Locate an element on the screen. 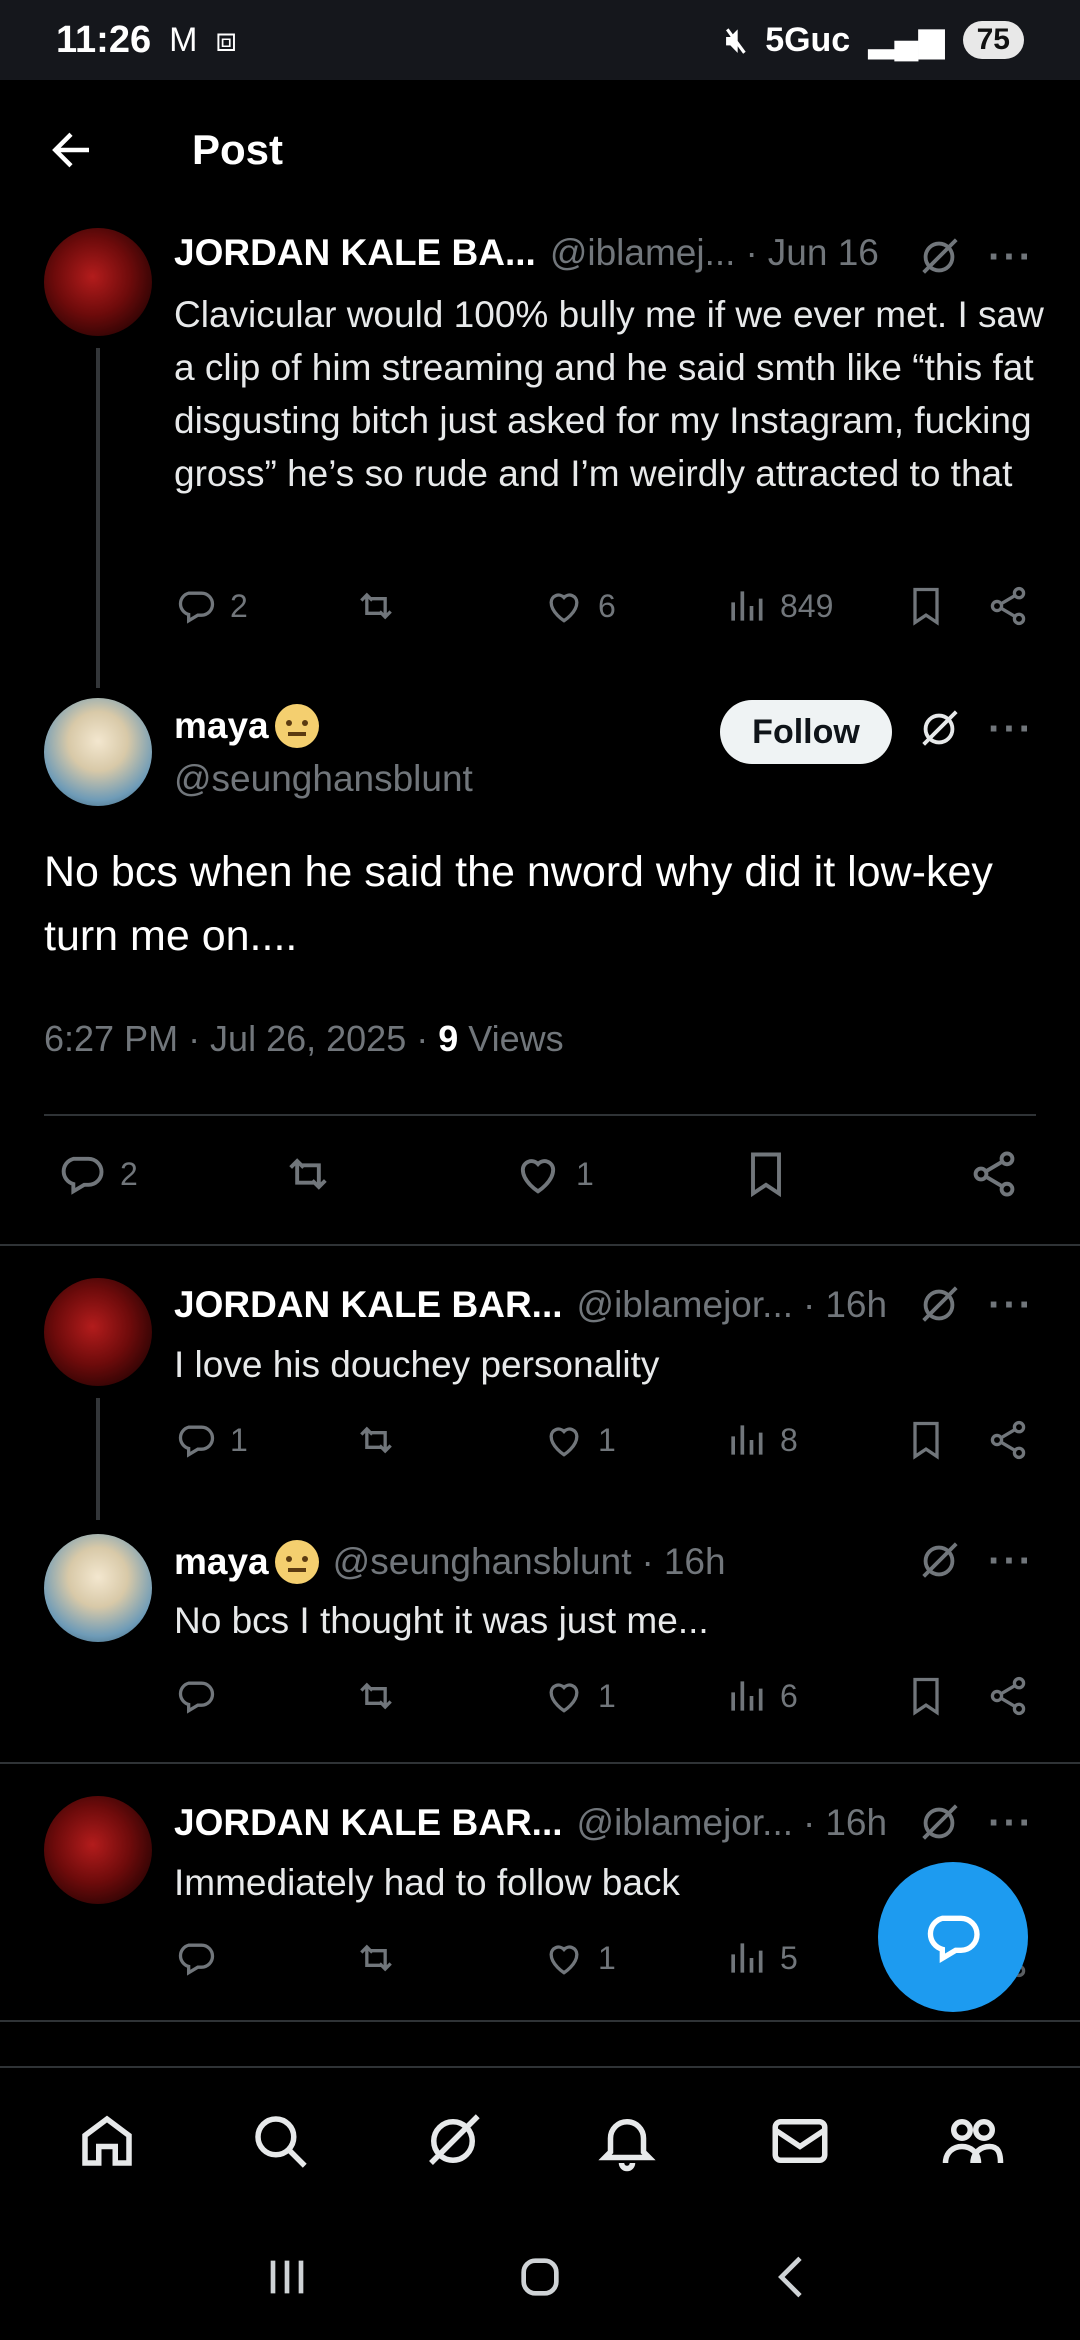 This screenshot has width=1080, height=2340. reply-button: 1 is located at coordinates (211, 1440).